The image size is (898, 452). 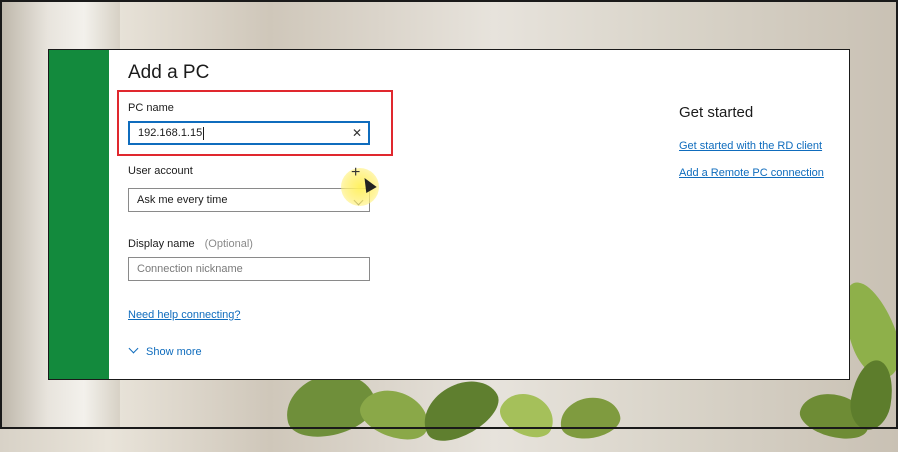 What do you see at coordinates (750, 146) in the screenshot?
I see `get-started-link: Get started with the RD client` at bounding box center [750, 146].